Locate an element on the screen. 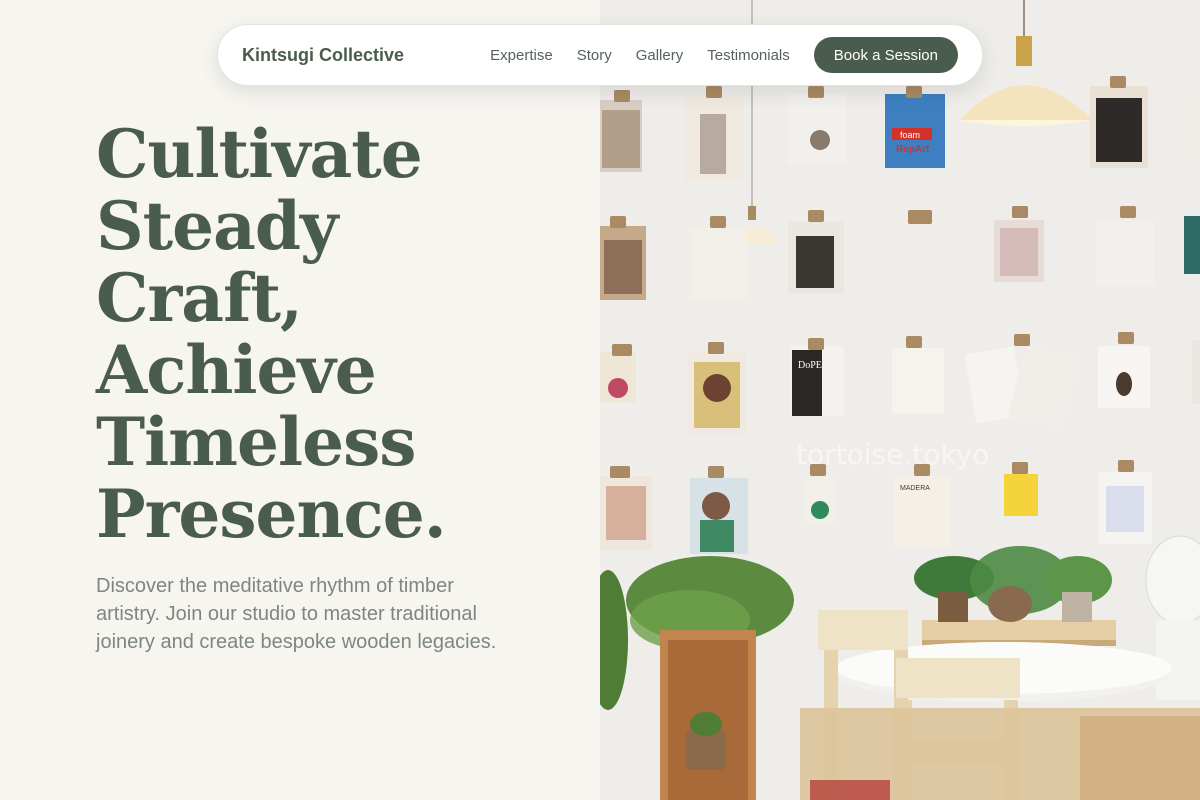  book-session-button: Book a Session is located at coordinates (885, 55).